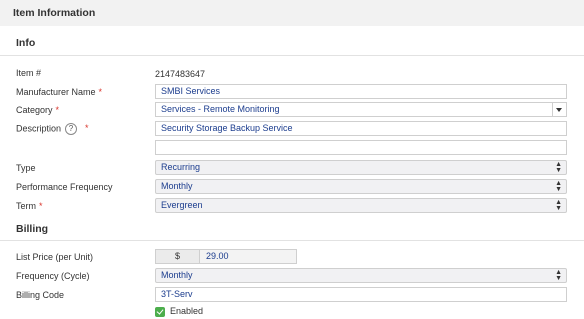 This screenshot has width=584, height=319. Describe the element at coordinates (29, 73) in the screenshot. I see `item-number-label: Item #` at that location.